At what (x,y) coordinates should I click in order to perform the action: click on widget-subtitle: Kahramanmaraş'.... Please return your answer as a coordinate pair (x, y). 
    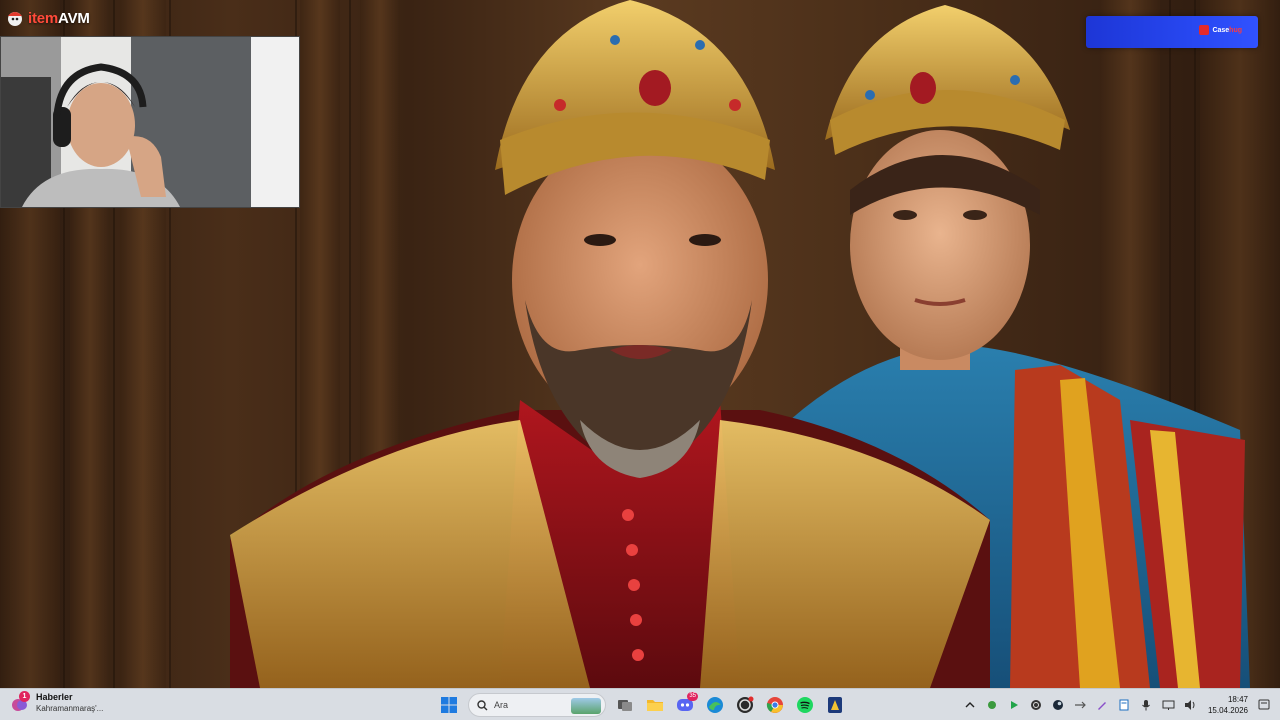
    Looking at the image, I should click on (70, 708).